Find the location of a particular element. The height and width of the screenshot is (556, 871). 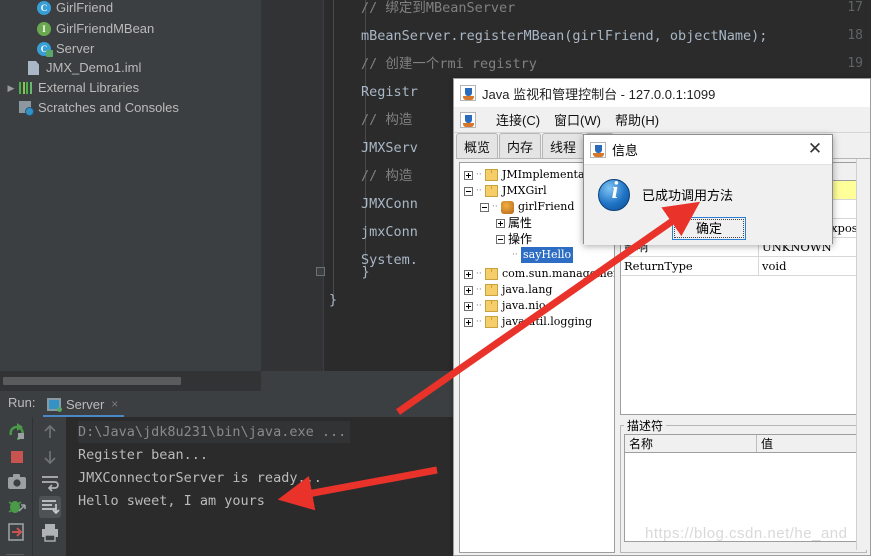

toolbar-more-icon is located at coordinates (50, 551).